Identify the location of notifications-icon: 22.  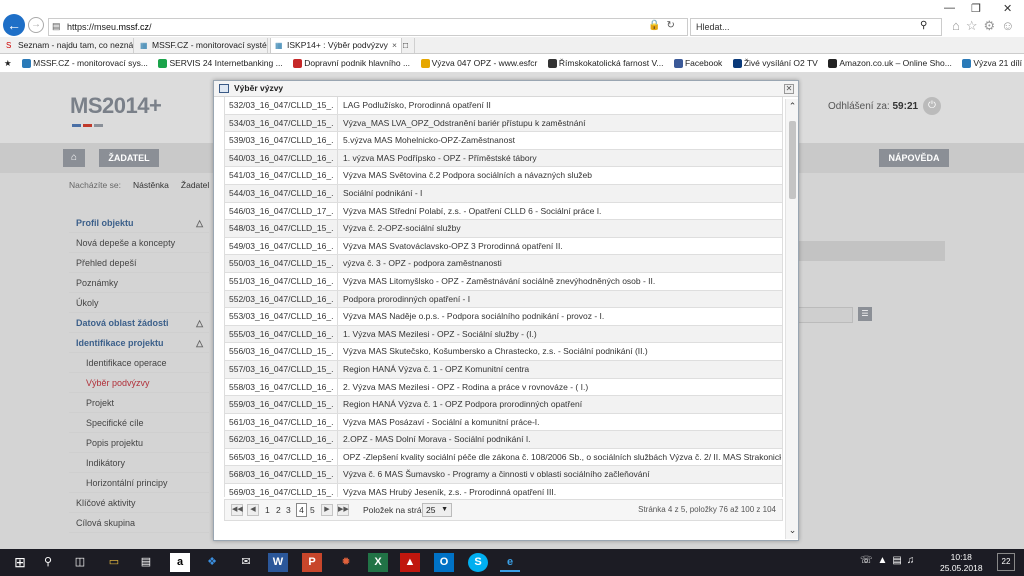
(1006, 562).